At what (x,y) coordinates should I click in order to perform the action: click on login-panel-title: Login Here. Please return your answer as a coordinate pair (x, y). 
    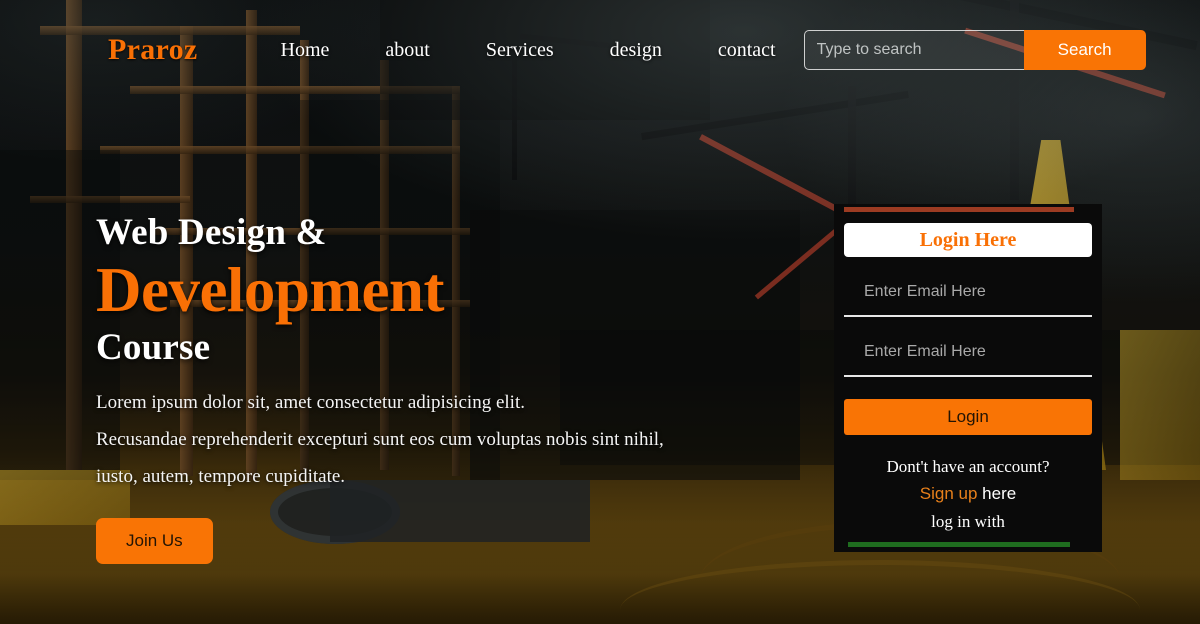
    Looking at the image, I should click on (968, 240).